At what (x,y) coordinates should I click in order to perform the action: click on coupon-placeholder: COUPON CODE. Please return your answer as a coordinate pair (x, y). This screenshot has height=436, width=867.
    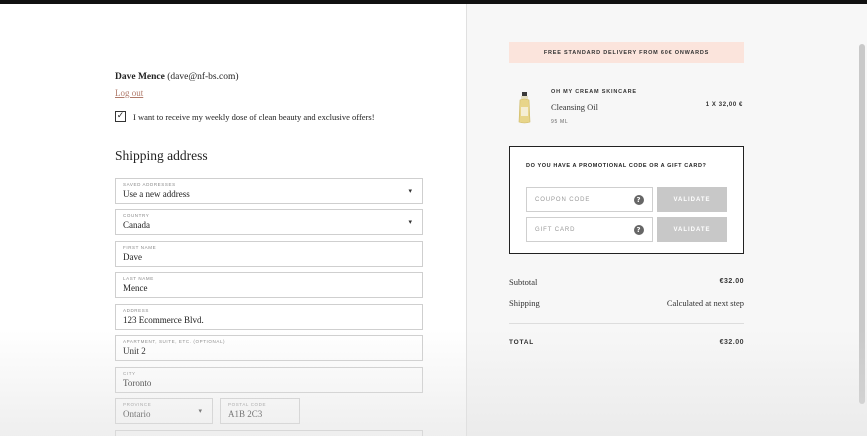
    Looking at the image, I should click on (563, 199).